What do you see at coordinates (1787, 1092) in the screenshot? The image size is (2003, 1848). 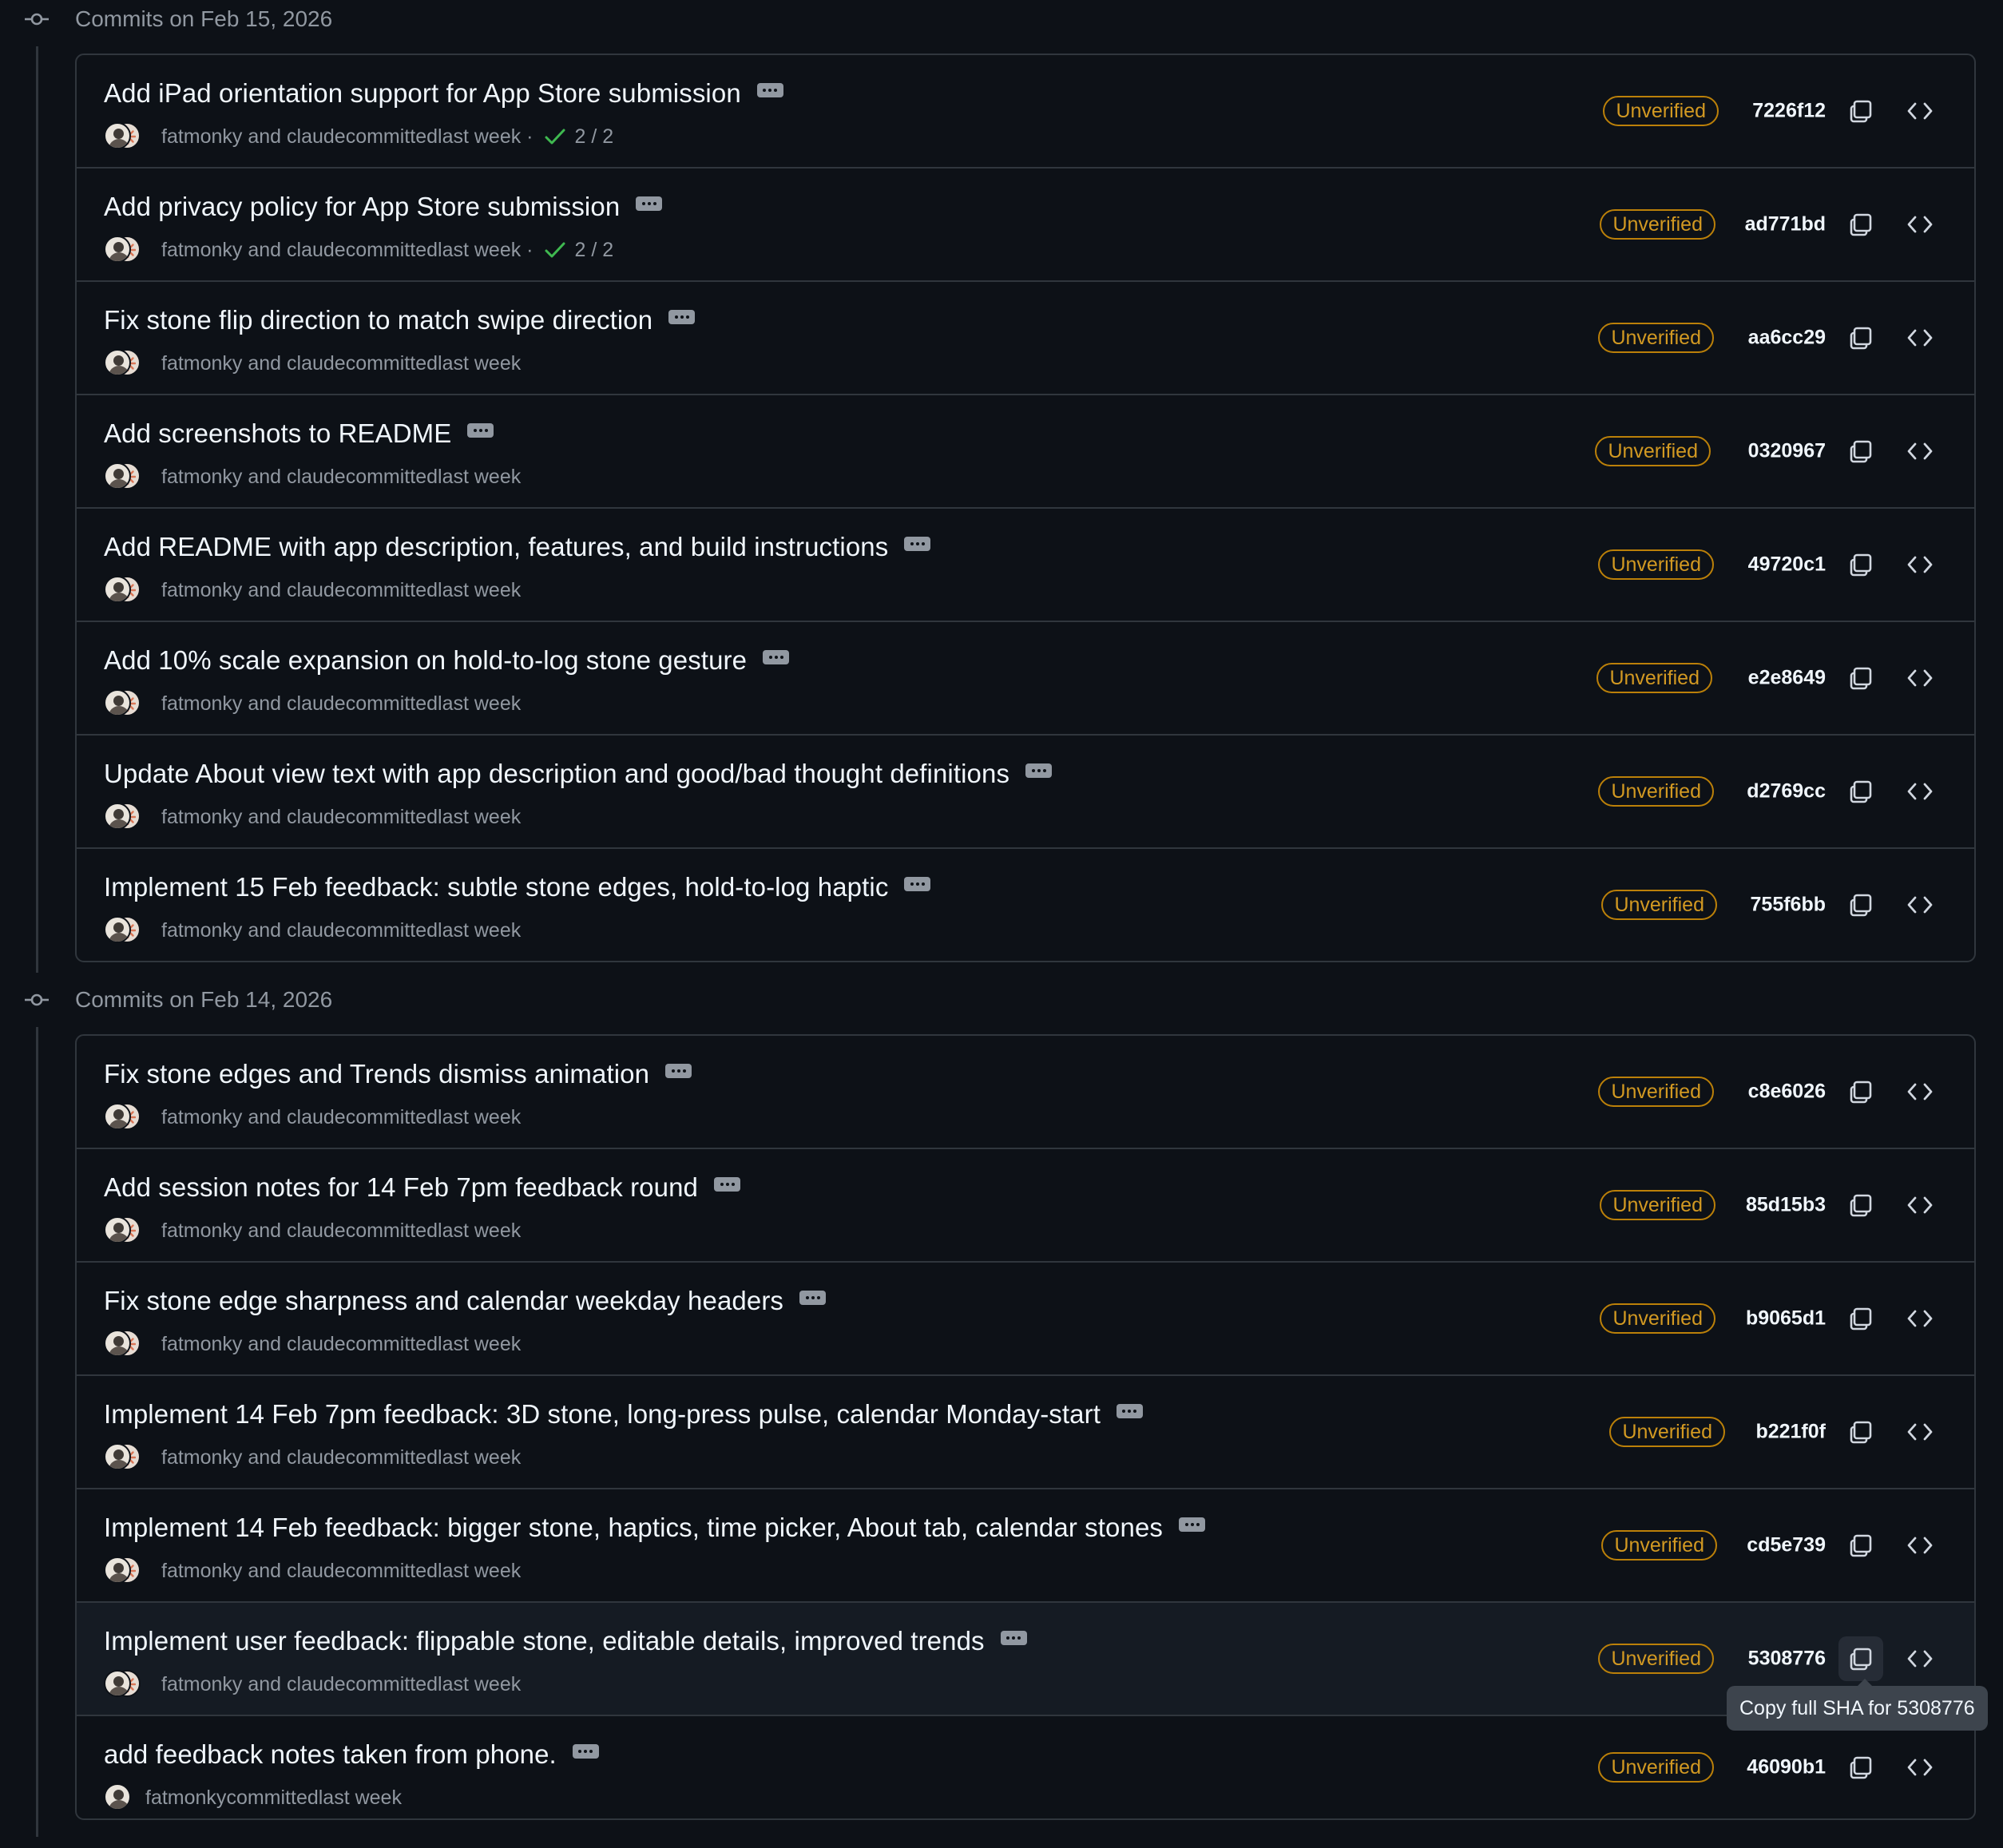 I see `commit-sha-link: c8e6026` at bounding box center [1787, 1092].